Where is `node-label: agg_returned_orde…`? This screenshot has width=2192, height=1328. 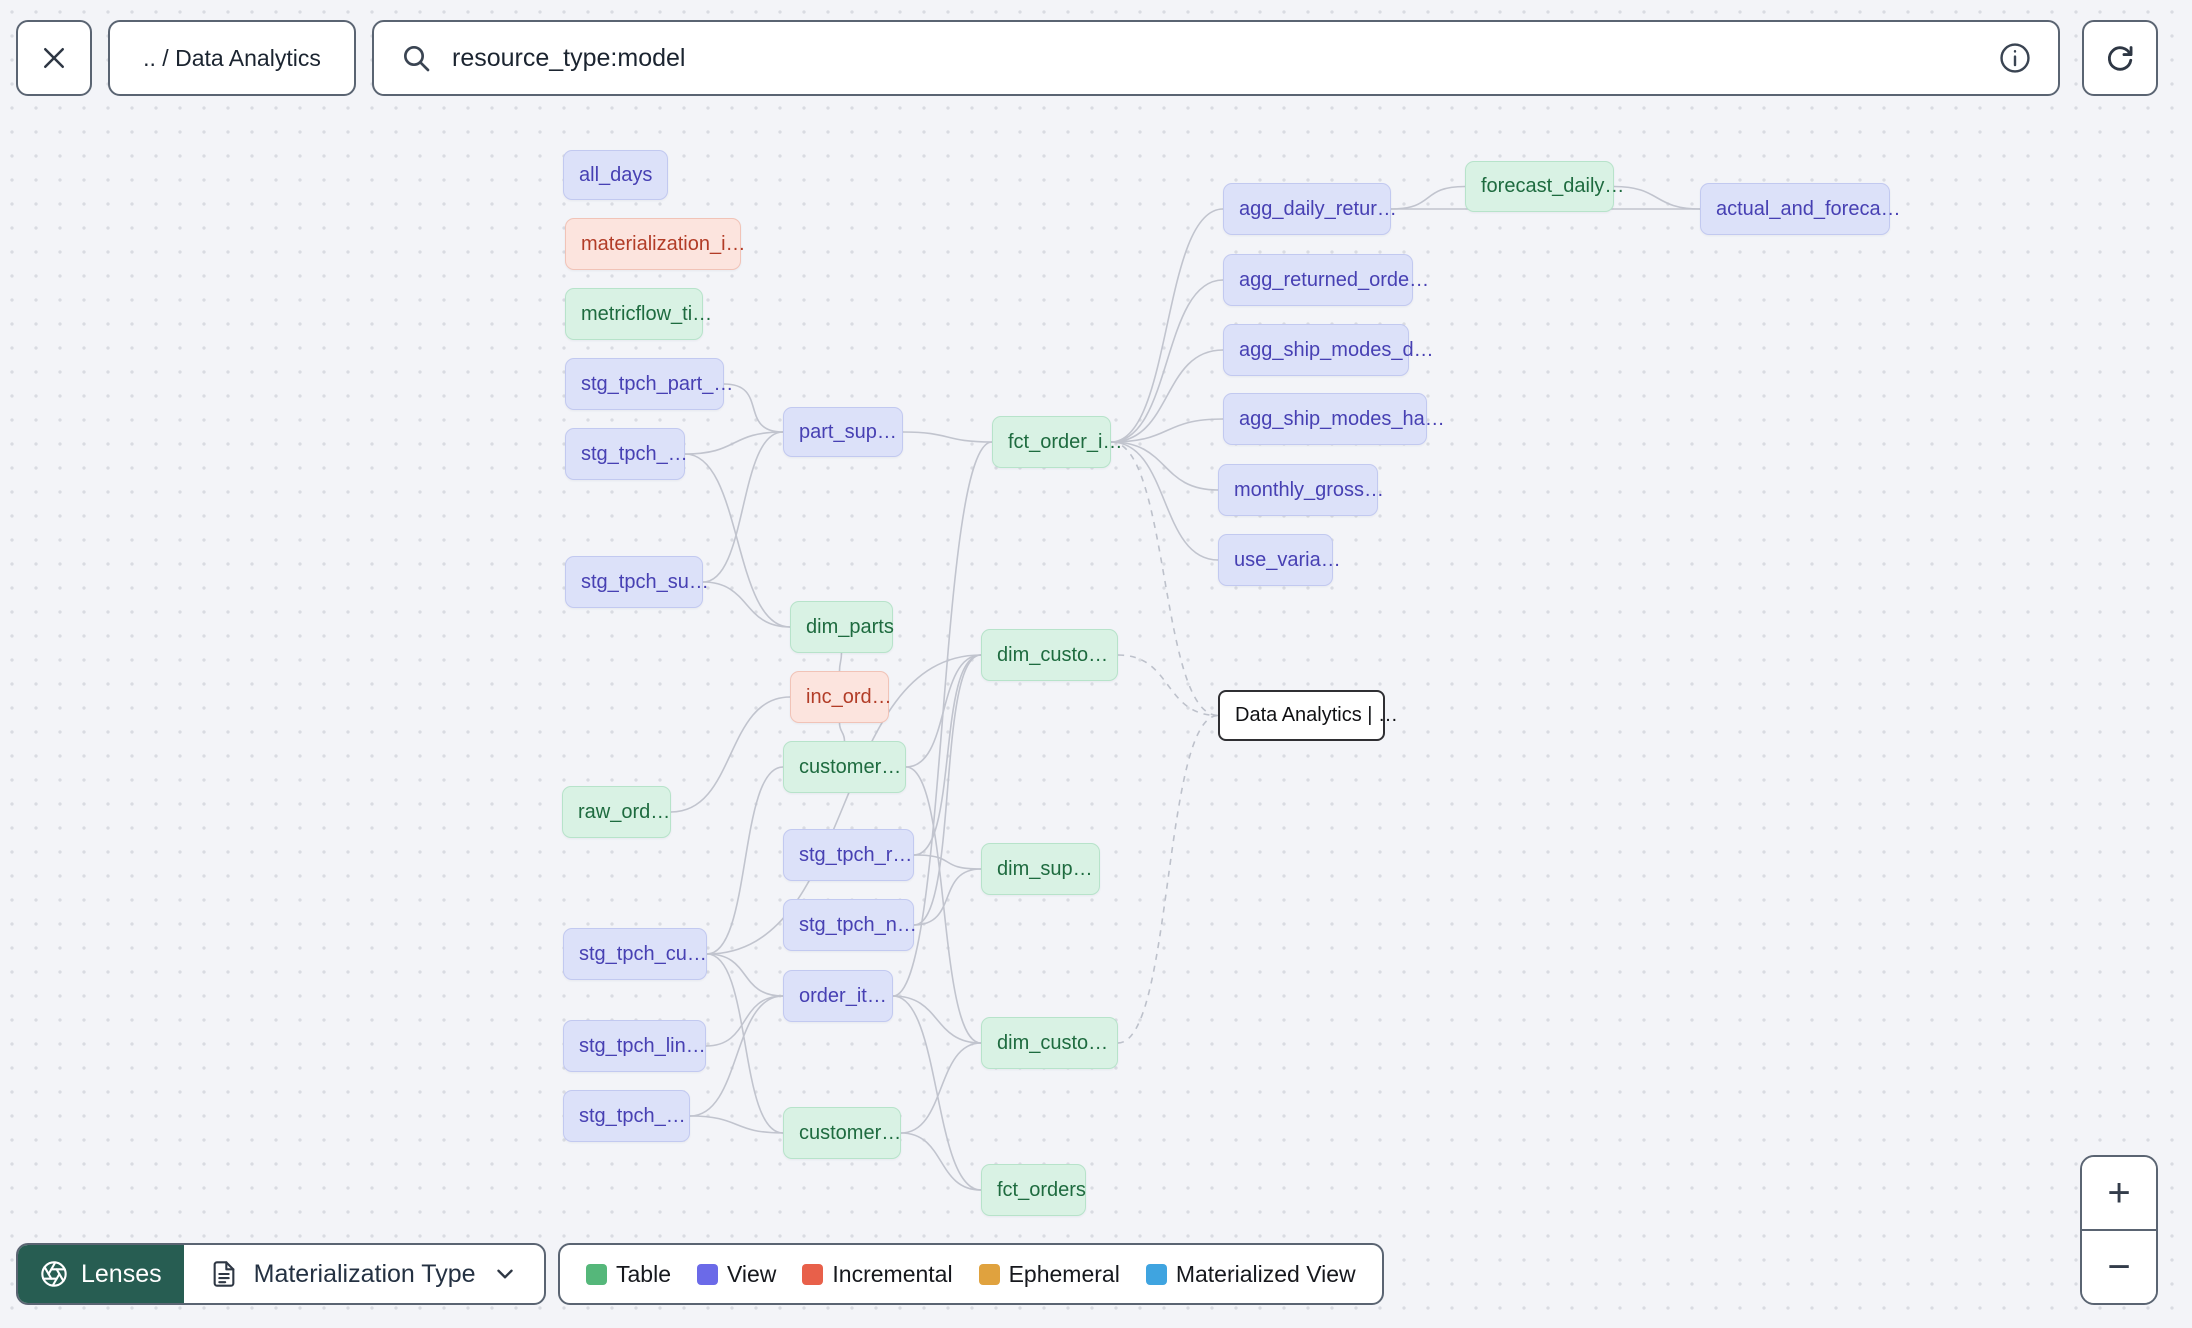 node-label: agg_returned_orde… is located at coordinates (1334, 279).